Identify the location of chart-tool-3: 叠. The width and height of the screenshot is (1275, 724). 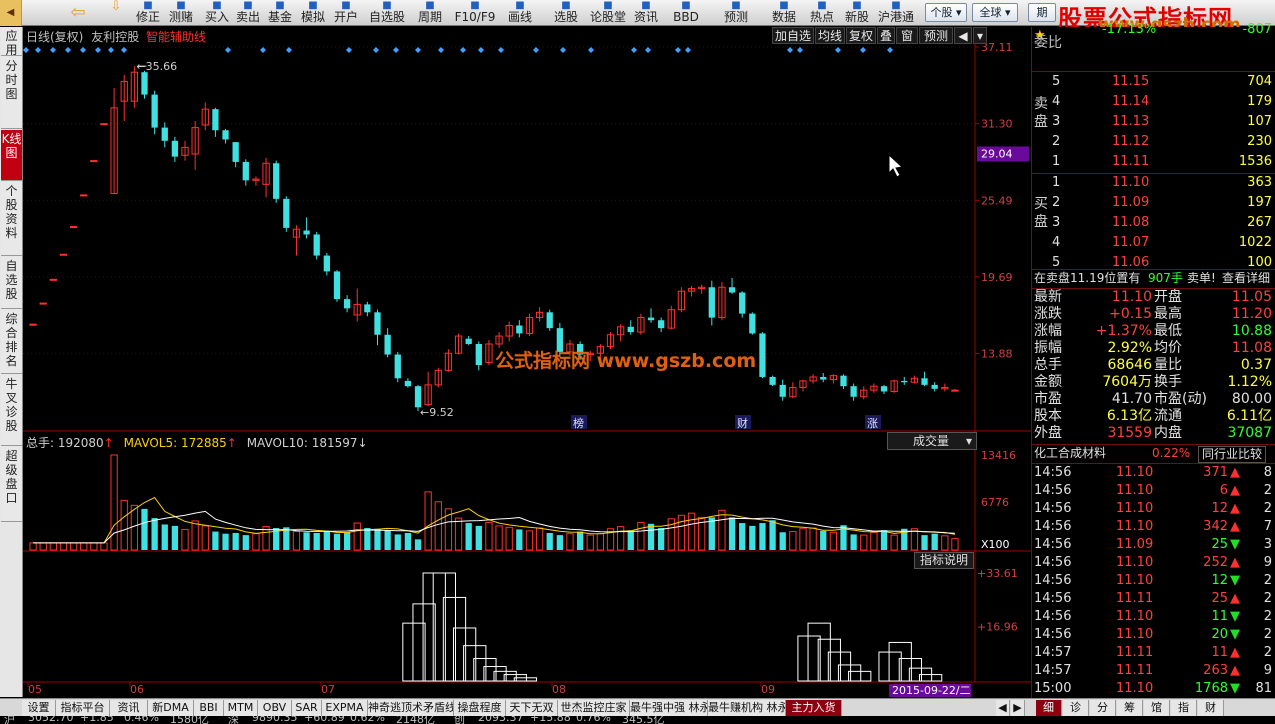
(886, 35).